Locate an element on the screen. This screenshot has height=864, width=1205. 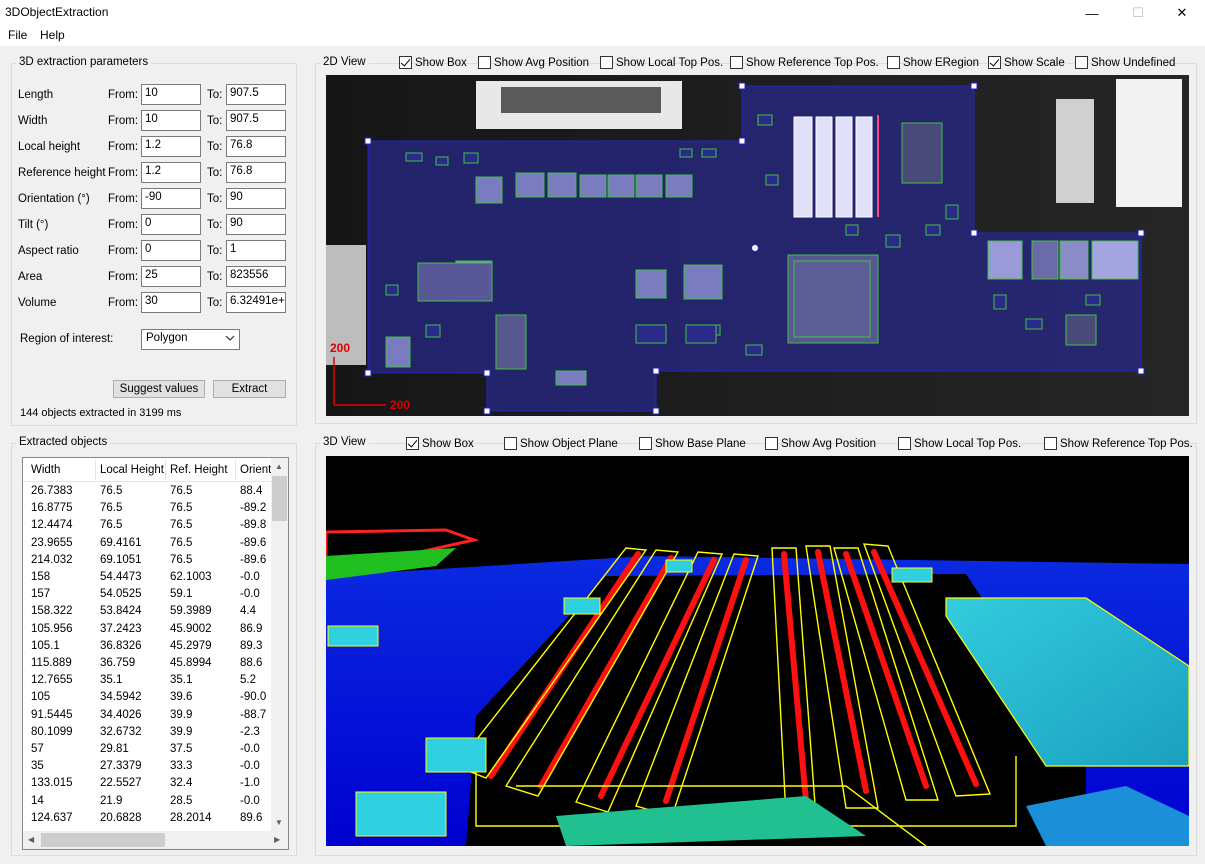
maximize-button: ☐ is located at coordinates (1138, 13).